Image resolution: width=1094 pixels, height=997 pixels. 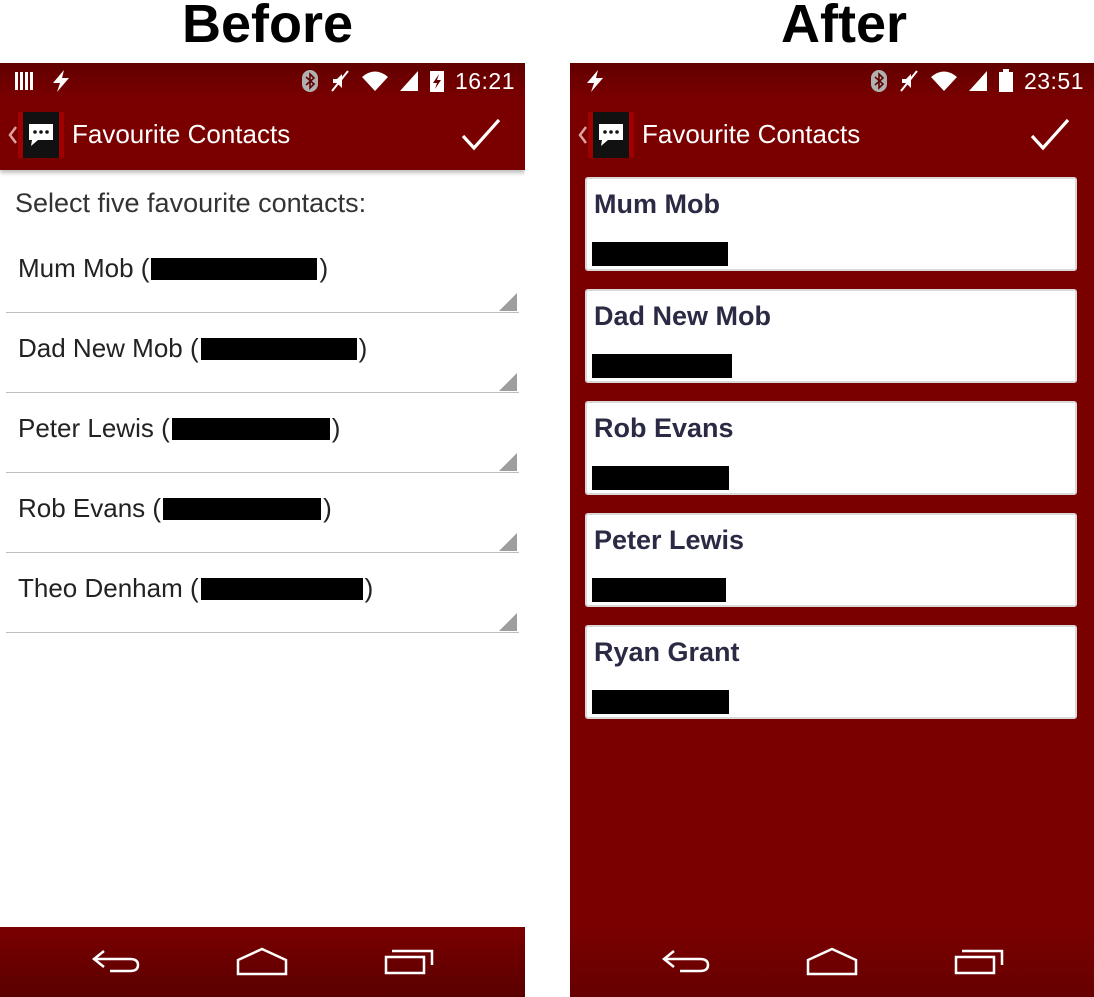 I want to click on contact-name: Ryan Grant, so click(x=667, y=652).